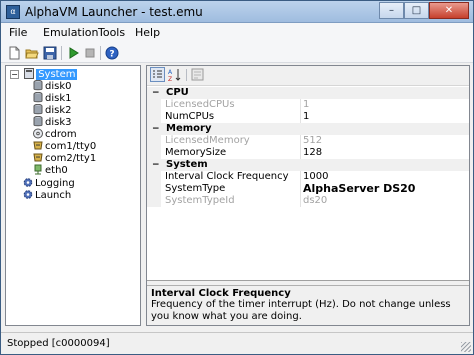 The width and height of the screenshot is (474, 355). Describe the element at coordinates (308, 165) in the screenshot. I see `category-system: − System` at that location.